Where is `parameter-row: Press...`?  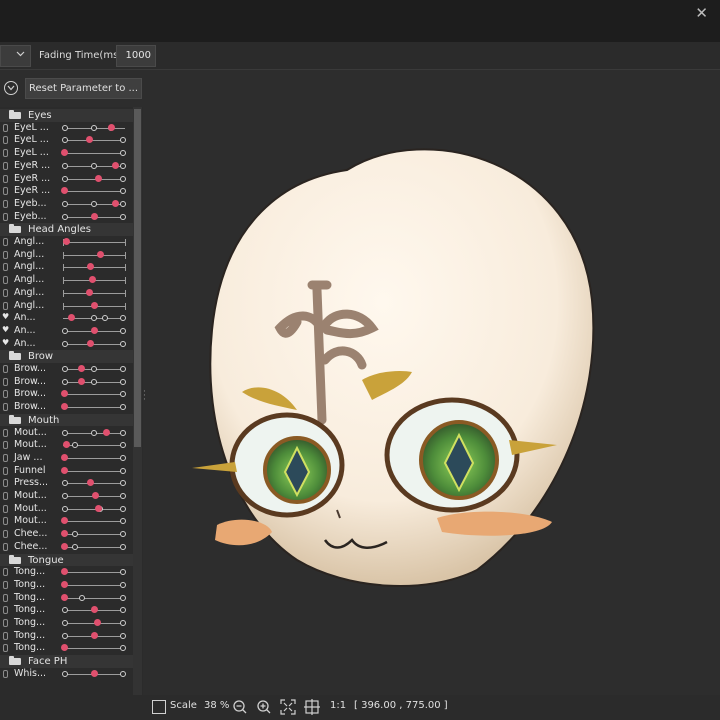
parameter-row: Press... is located at coordinates (66, 483).